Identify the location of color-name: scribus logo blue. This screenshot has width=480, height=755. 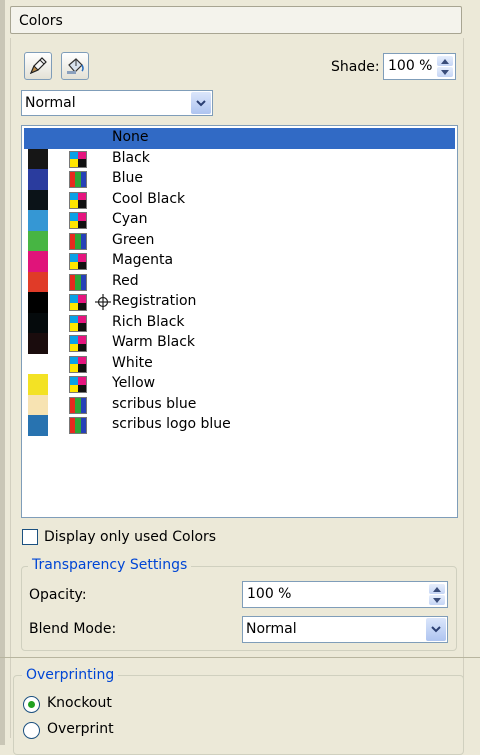
(171, 424).